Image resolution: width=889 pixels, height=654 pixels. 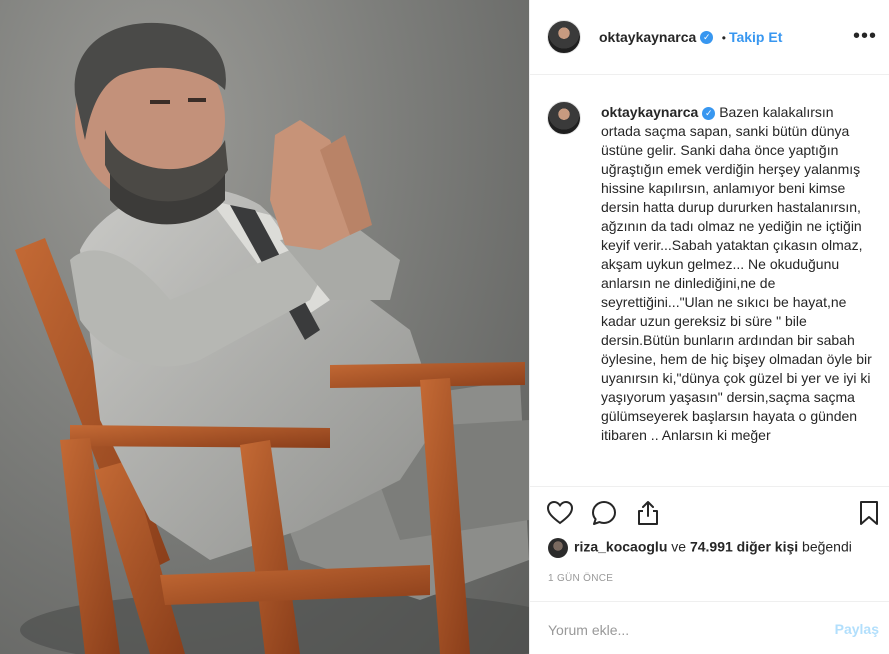 What do you see at coordinates (673, 630) in the screenshot?
I see `comment-input` at bounding box center [673, 630].